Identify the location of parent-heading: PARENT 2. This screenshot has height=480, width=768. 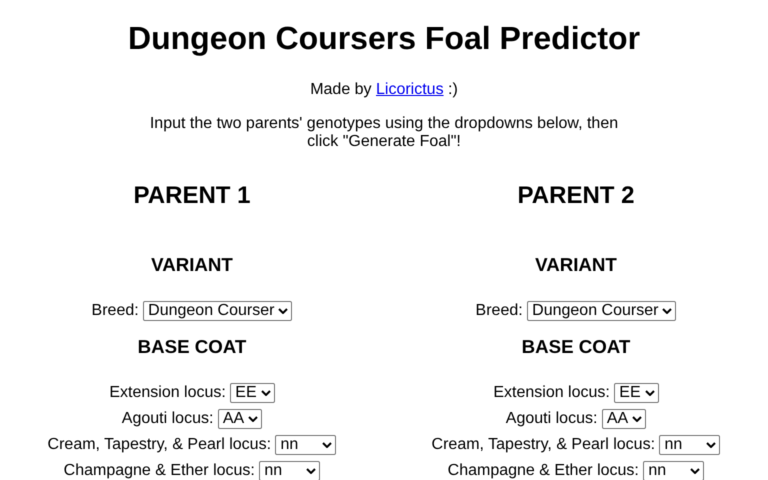
(576, 196).